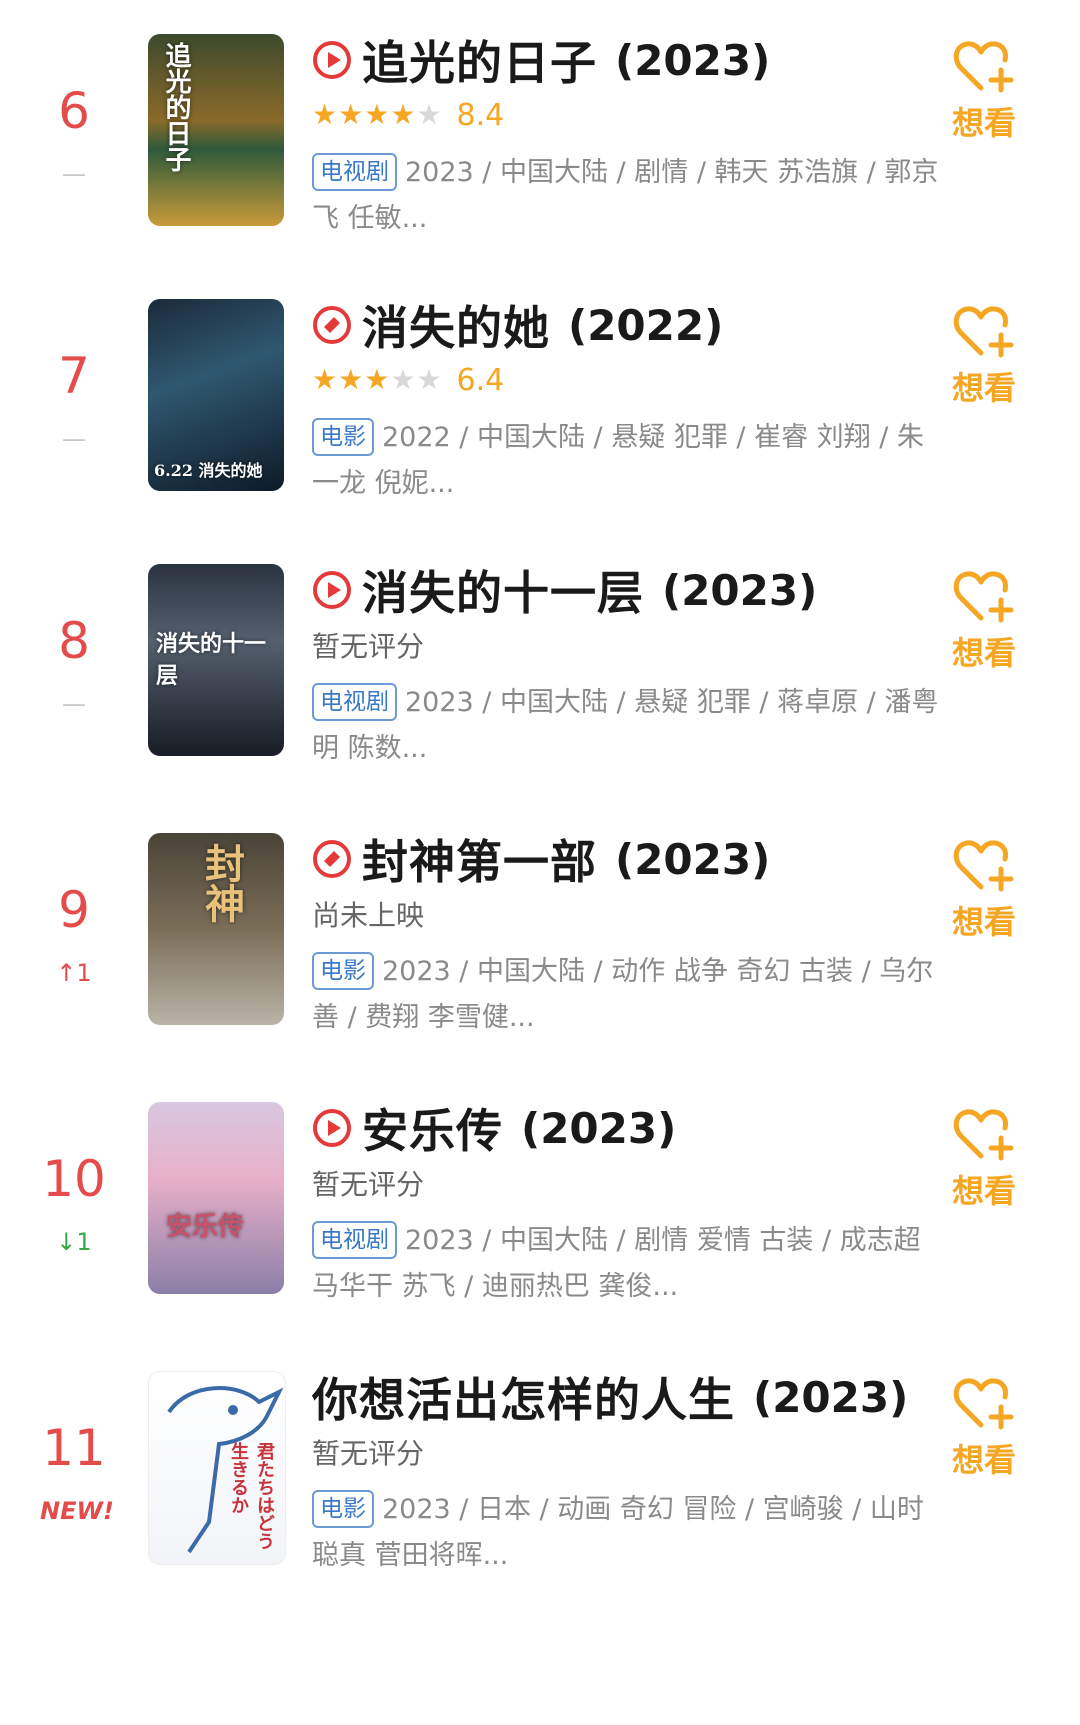  What do you see at coordinates (503, 590) in the screenshot?
I see `item-title: 消失的十一层` at bounding box center [503, 590].